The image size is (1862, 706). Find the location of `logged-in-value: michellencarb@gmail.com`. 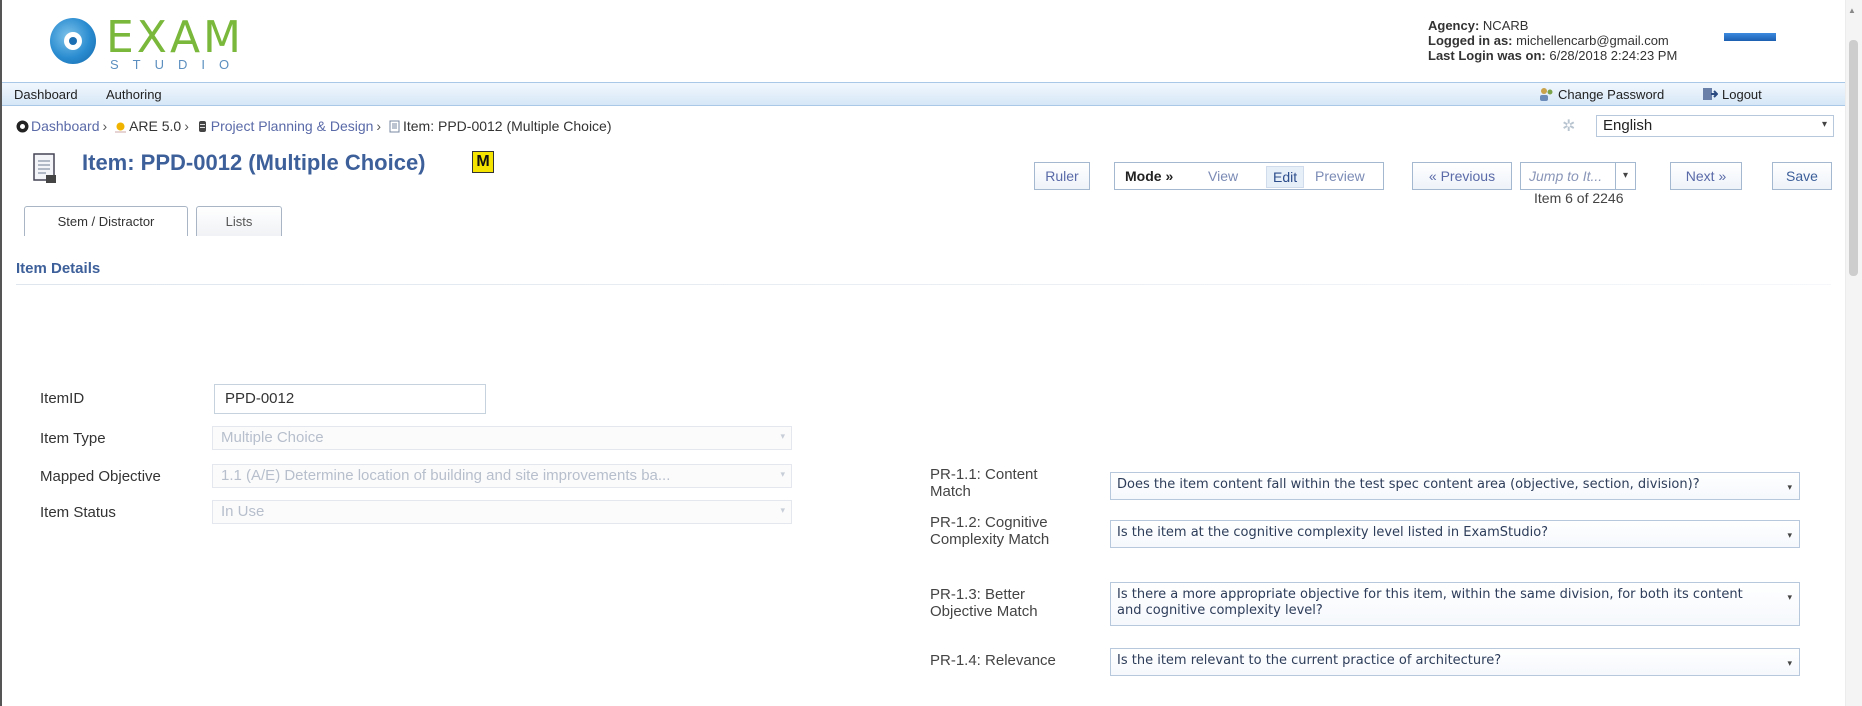

logged-in-value: michellencarb@gmail.com is located at coordinates (1592, 40).